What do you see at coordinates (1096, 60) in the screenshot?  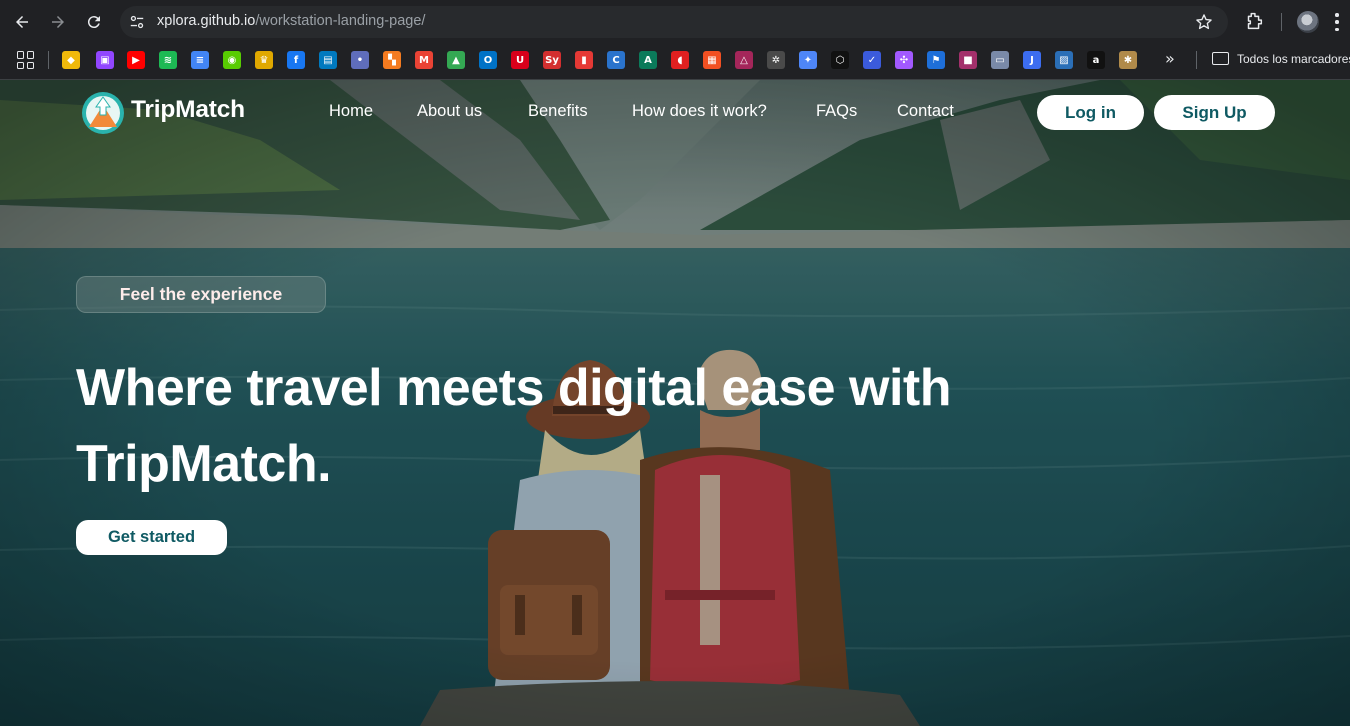 I see `amazon-icon: a` at bounding box center [1096, 60].